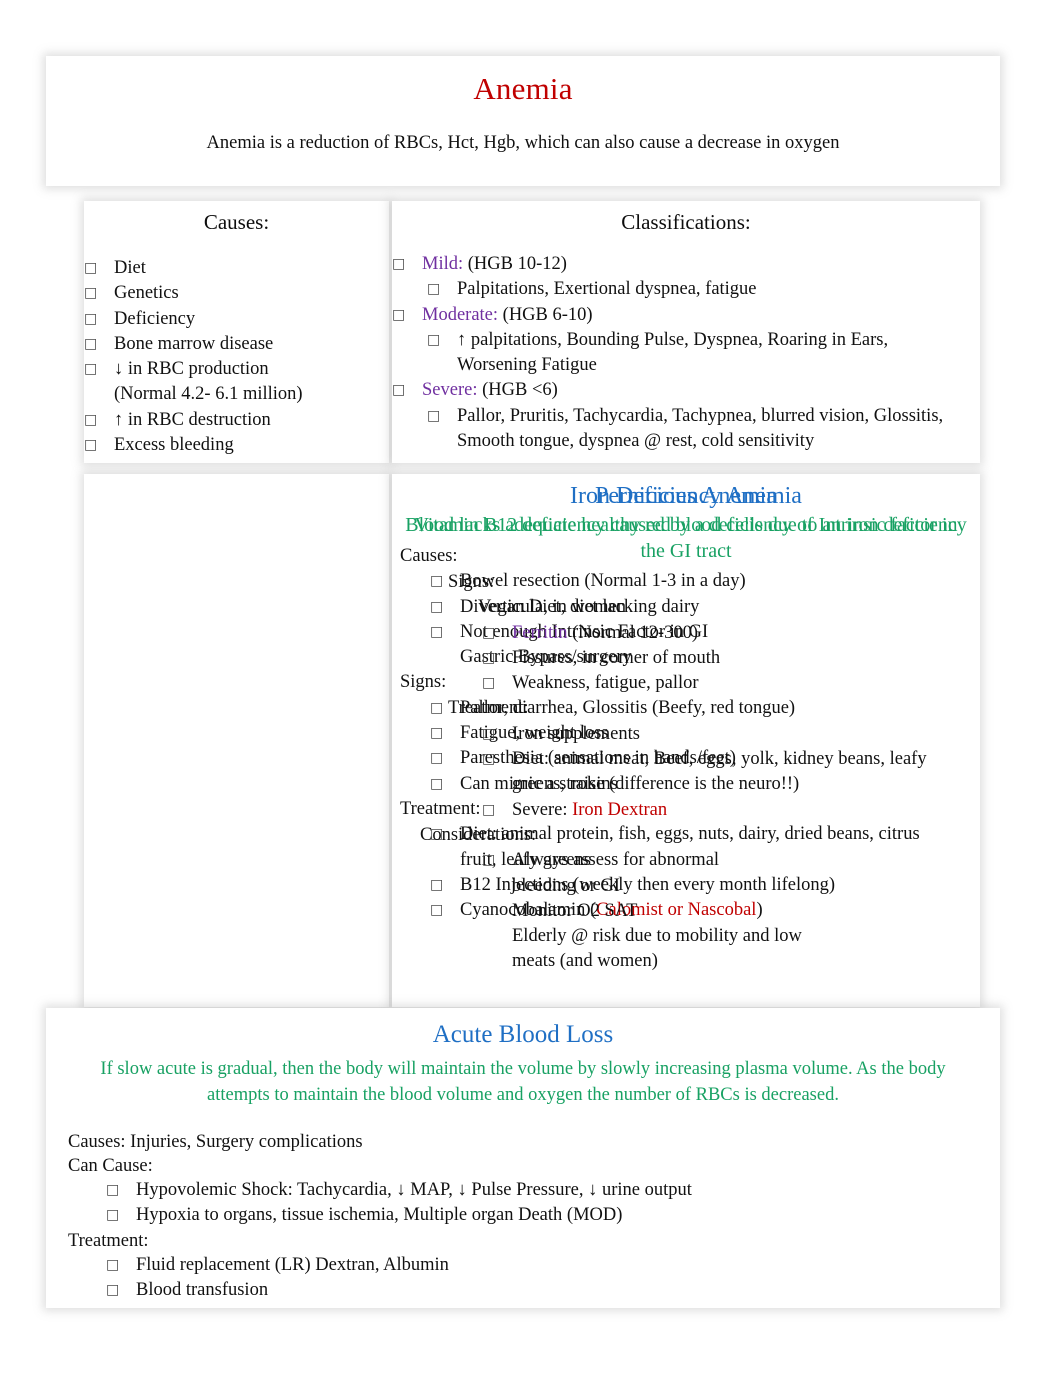 This screenshot has width=1062, height=1377. Describe the element at coordinates (236, 445) in the screenshot. I see `list-item: Excess bleeding` at that location.